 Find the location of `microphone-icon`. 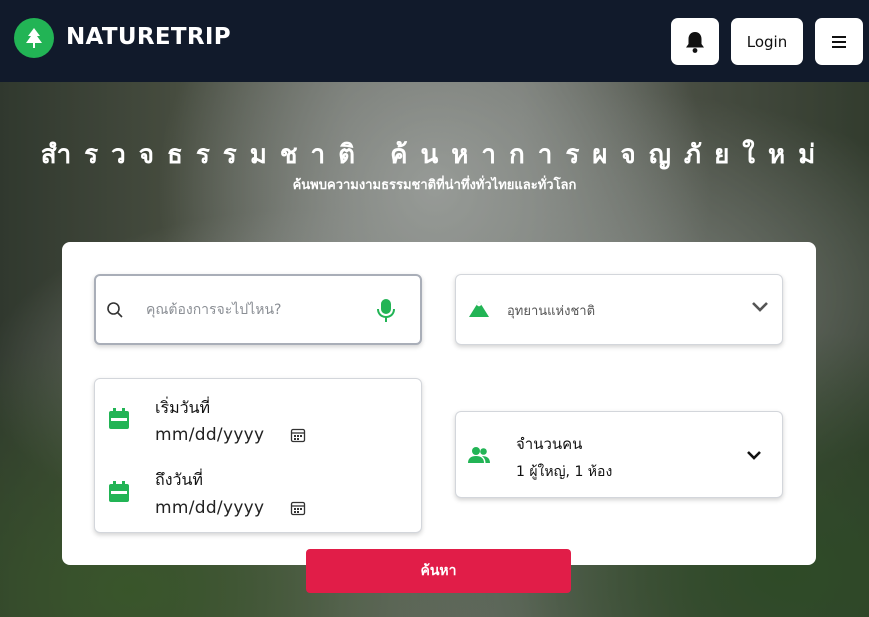

microphone-icon is located at coordinates (386, 311).